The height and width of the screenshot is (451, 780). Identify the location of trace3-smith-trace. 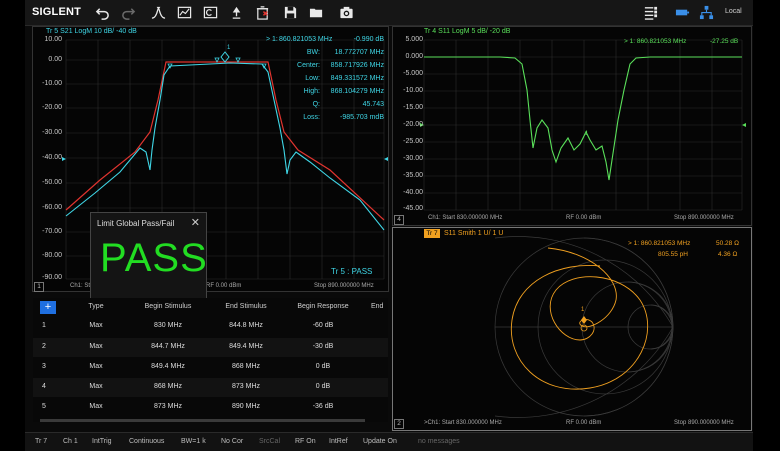
(579, 318).